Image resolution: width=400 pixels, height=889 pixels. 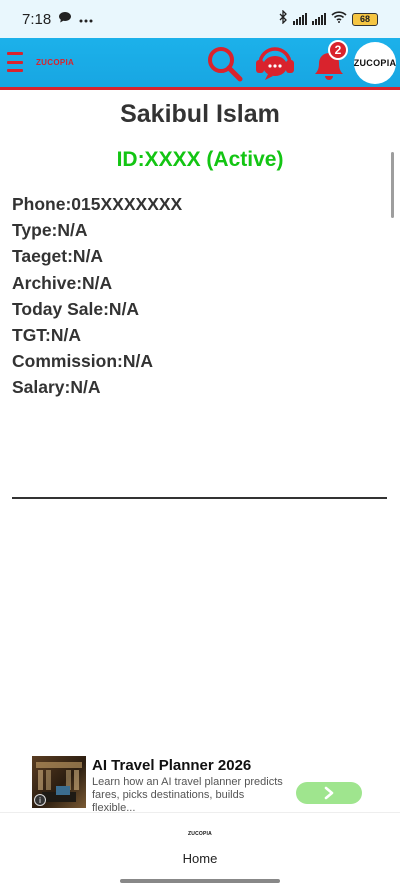 I want to click on chat-bubble-icon, so click(x=65, y=19).